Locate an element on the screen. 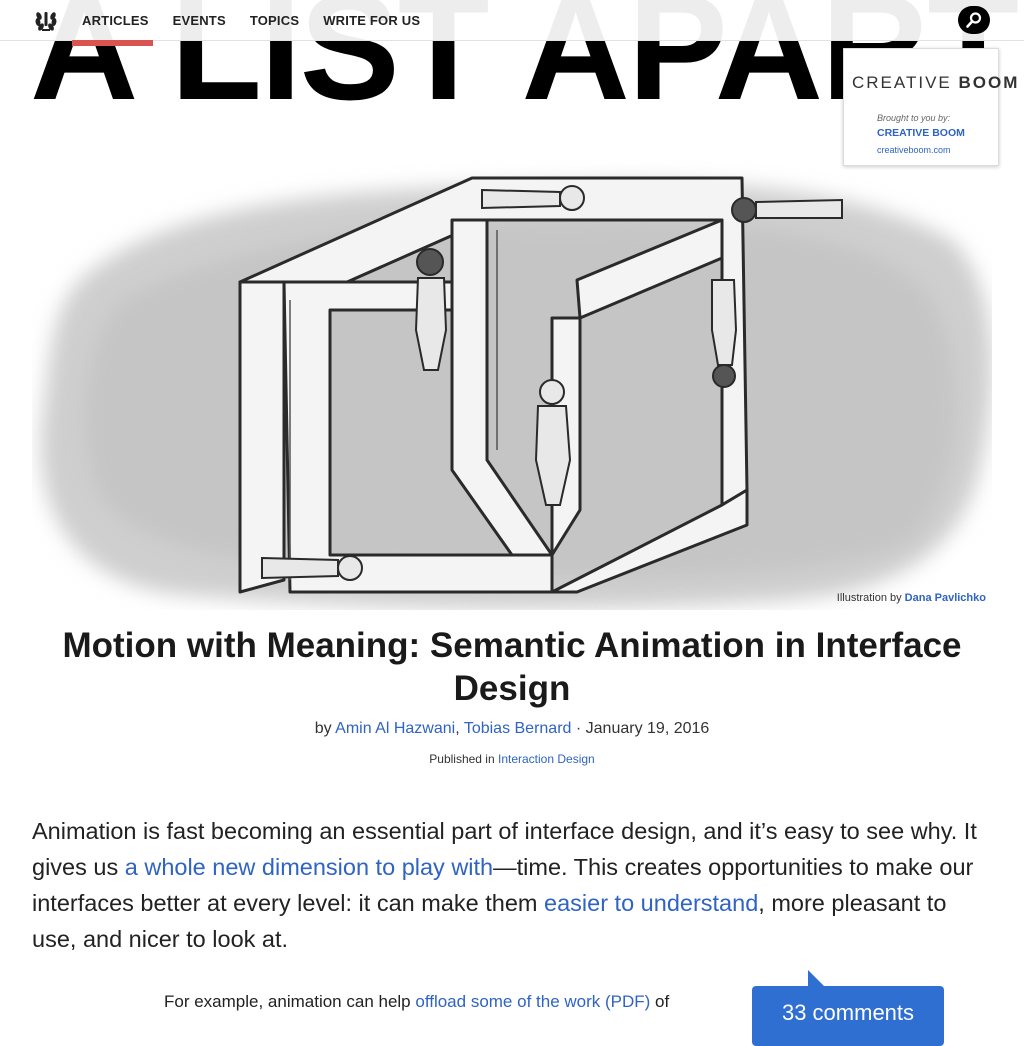  author-link-2: Tobias Bernard is located at coordinates (518, 728).